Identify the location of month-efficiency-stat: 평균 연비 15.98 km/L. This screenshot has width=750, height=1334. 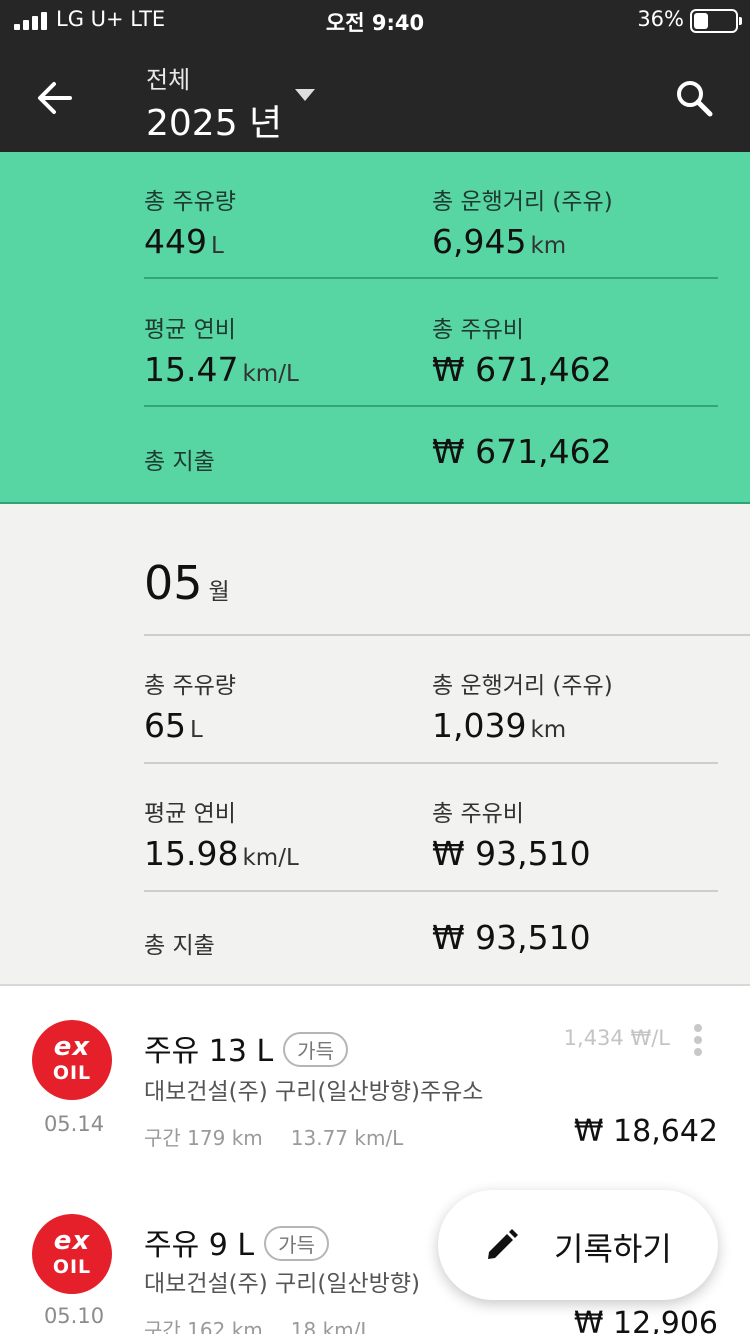
(221, 833).